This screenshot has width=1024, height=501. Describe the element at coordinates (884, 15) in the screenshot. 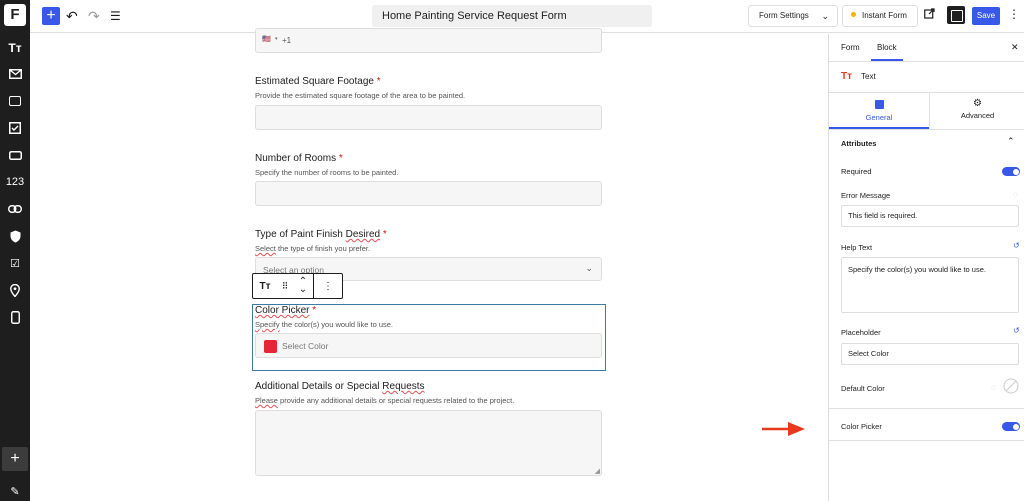

I see `instant-form-label: Instant Form` at that location.